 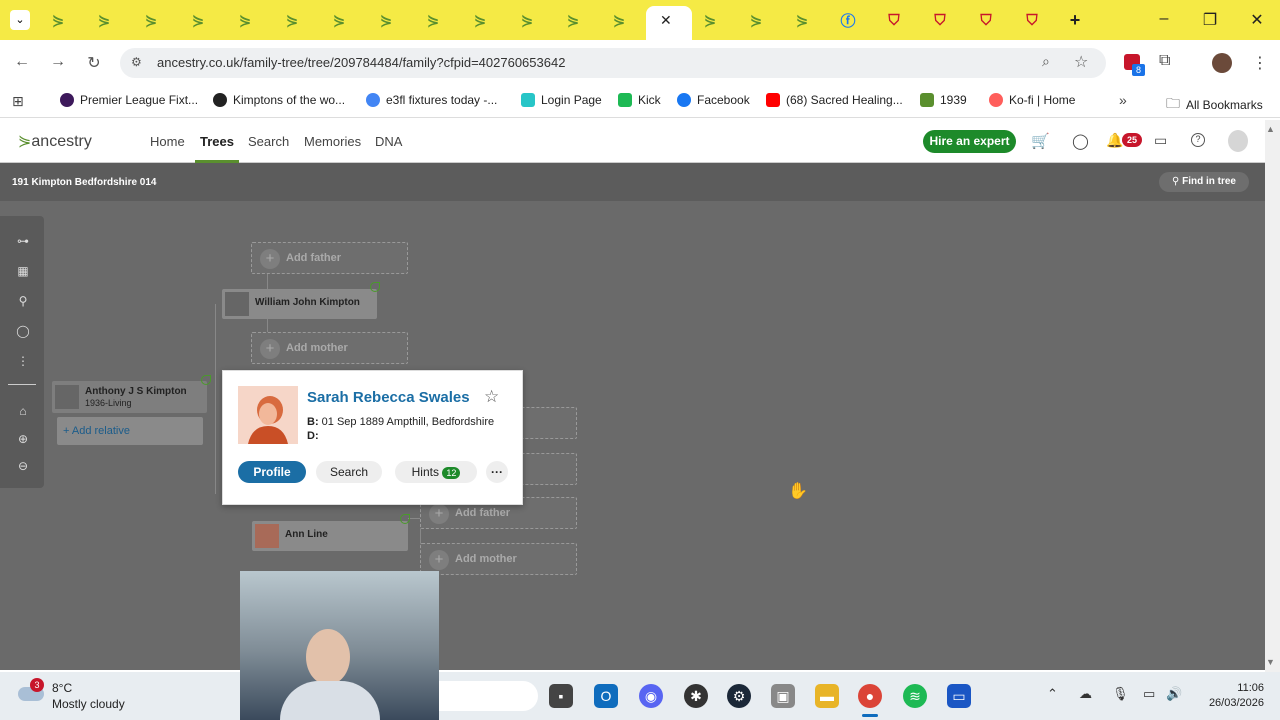 What do you see at coordinates (23, 271) in the screenshot?
I see `media-icon: ▦` at bounding box center [23, 271].